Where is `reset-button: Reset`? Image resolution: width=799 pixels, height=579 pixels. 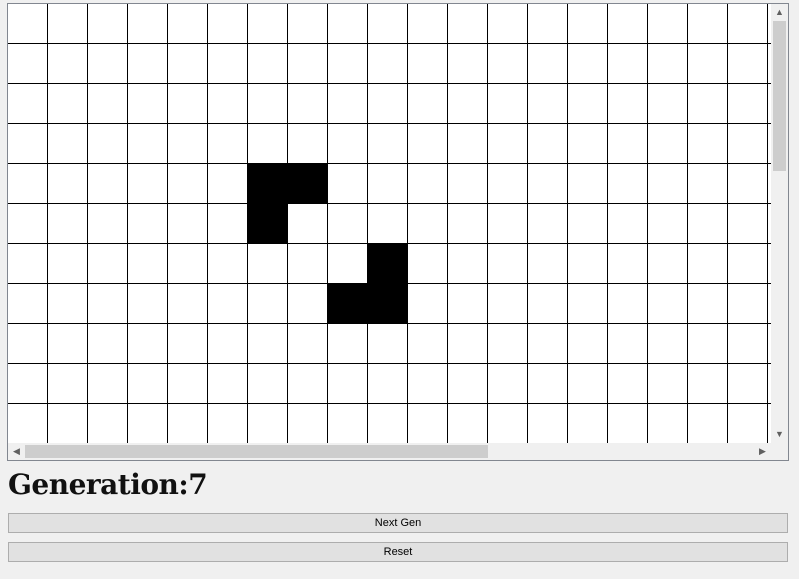
reset-button: Reset is located at coordinates (398, 552).